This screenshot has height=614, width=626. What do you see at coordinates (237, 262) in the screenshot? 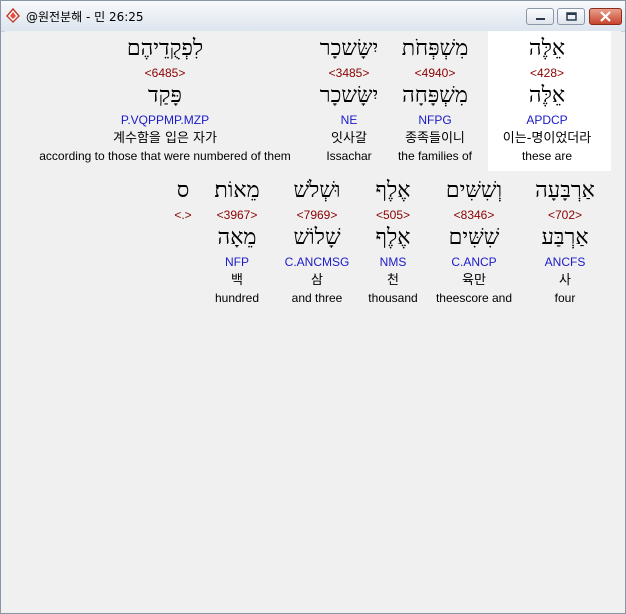
I see `parsing-code: NFP` at bounding box center [237, 262].